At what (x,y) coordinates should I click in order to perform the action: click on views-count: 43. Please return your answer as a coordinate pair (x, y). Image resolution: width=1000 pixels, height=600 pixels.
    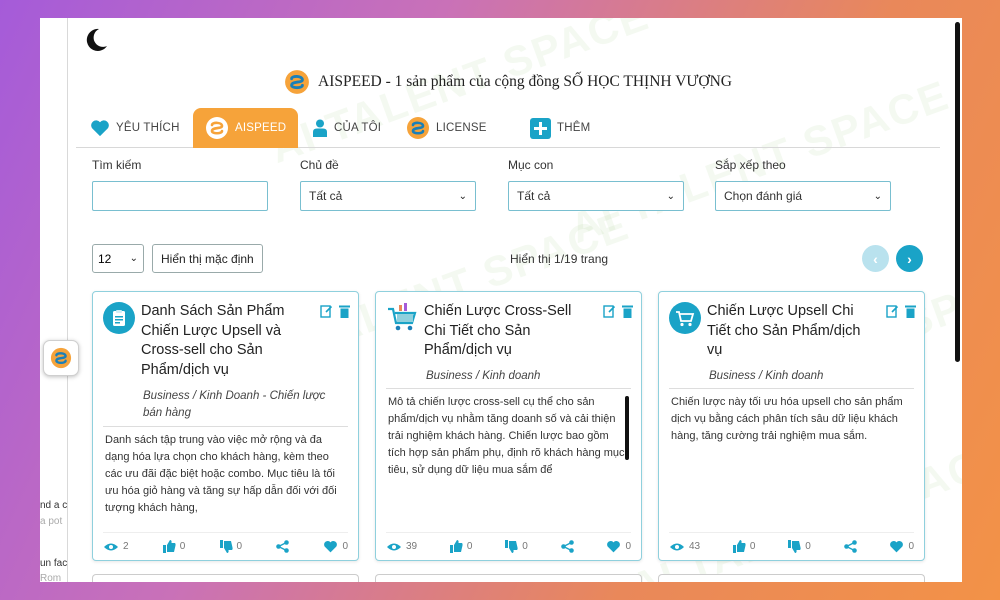
    Looking at the image, I should click on (684, 546).